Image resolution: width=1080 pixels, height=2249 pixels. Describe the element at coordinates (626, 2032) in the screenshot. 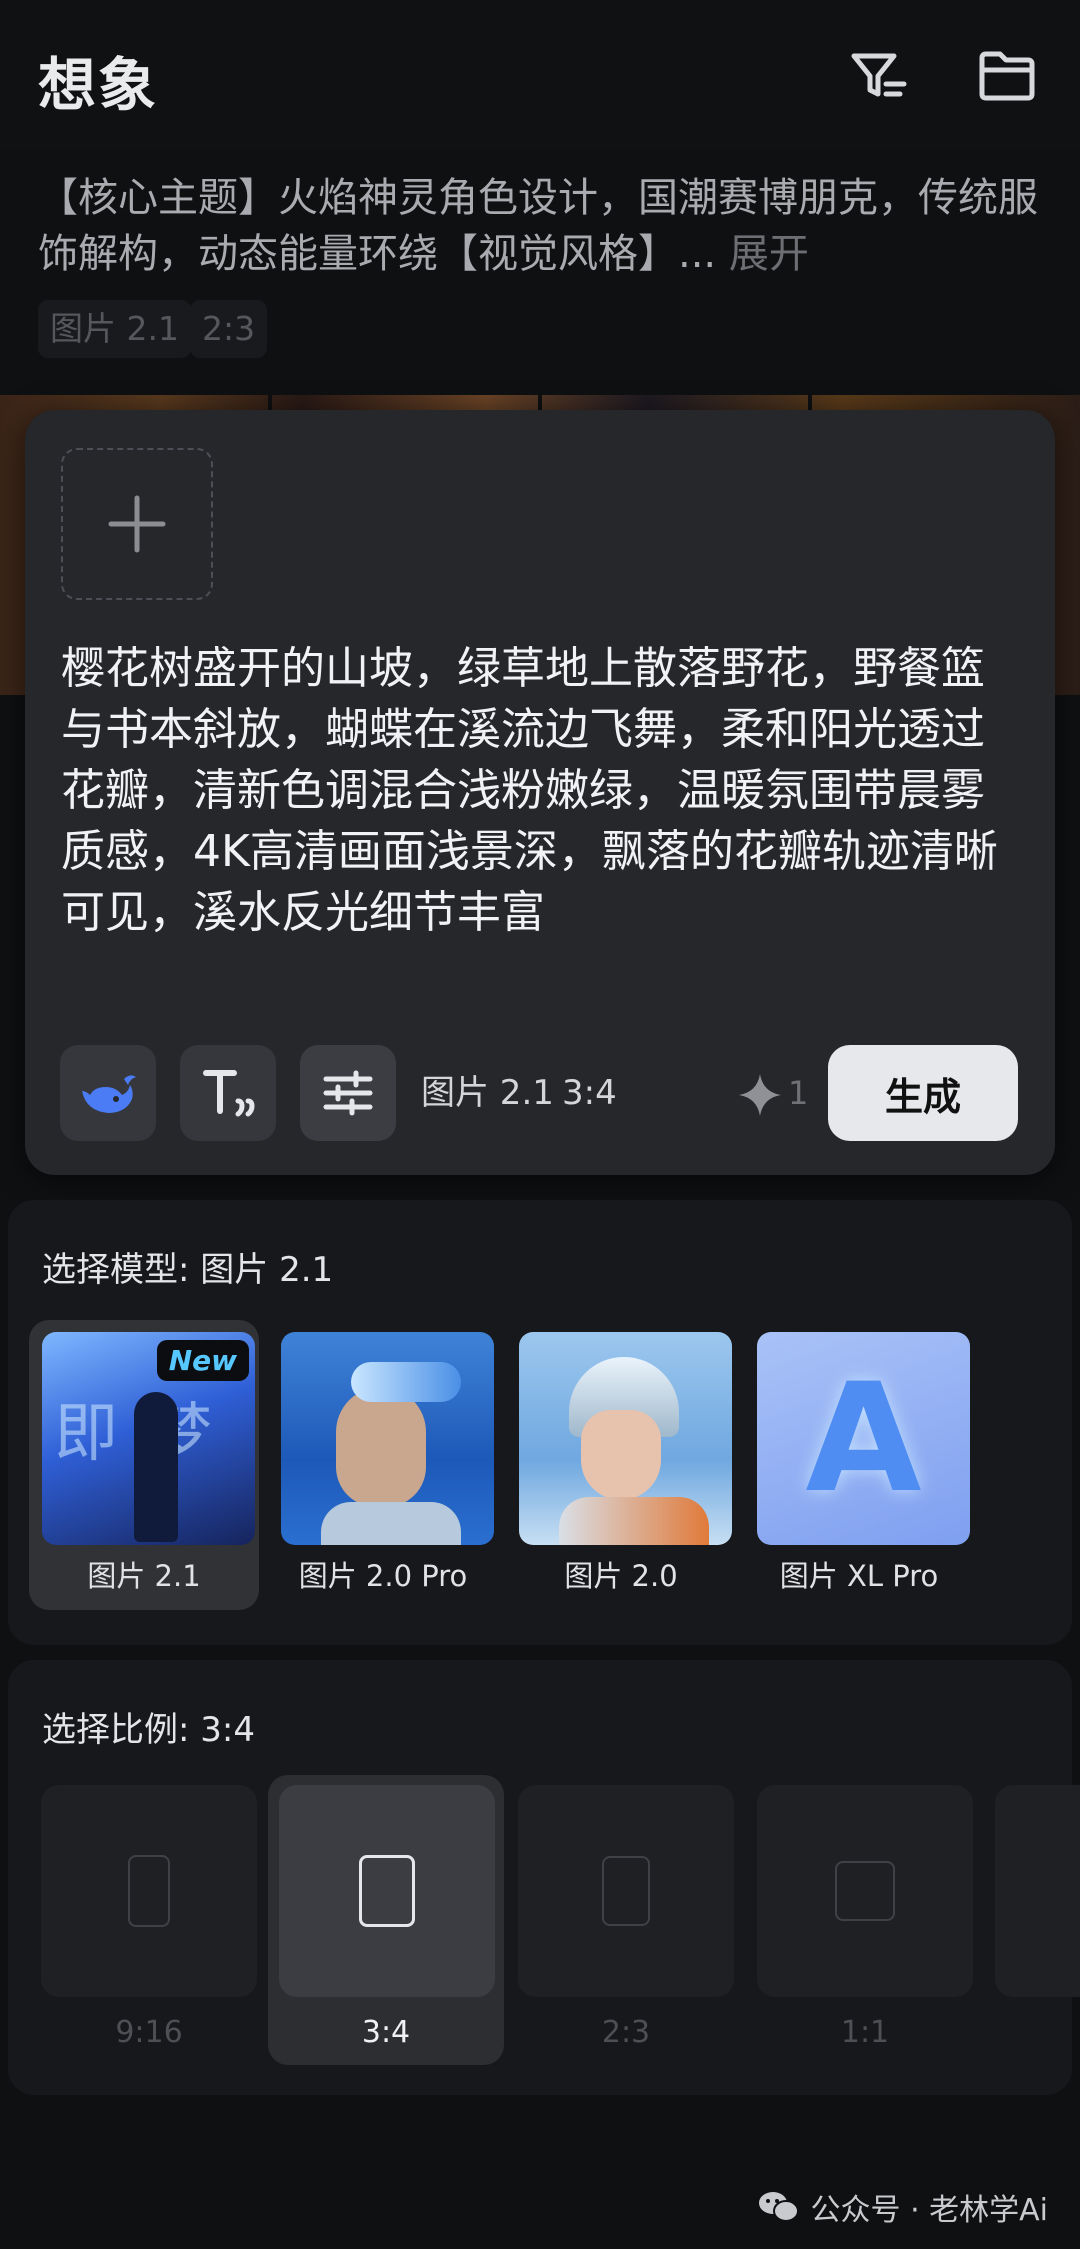

I see `ratio-label: 2:3` at that location.